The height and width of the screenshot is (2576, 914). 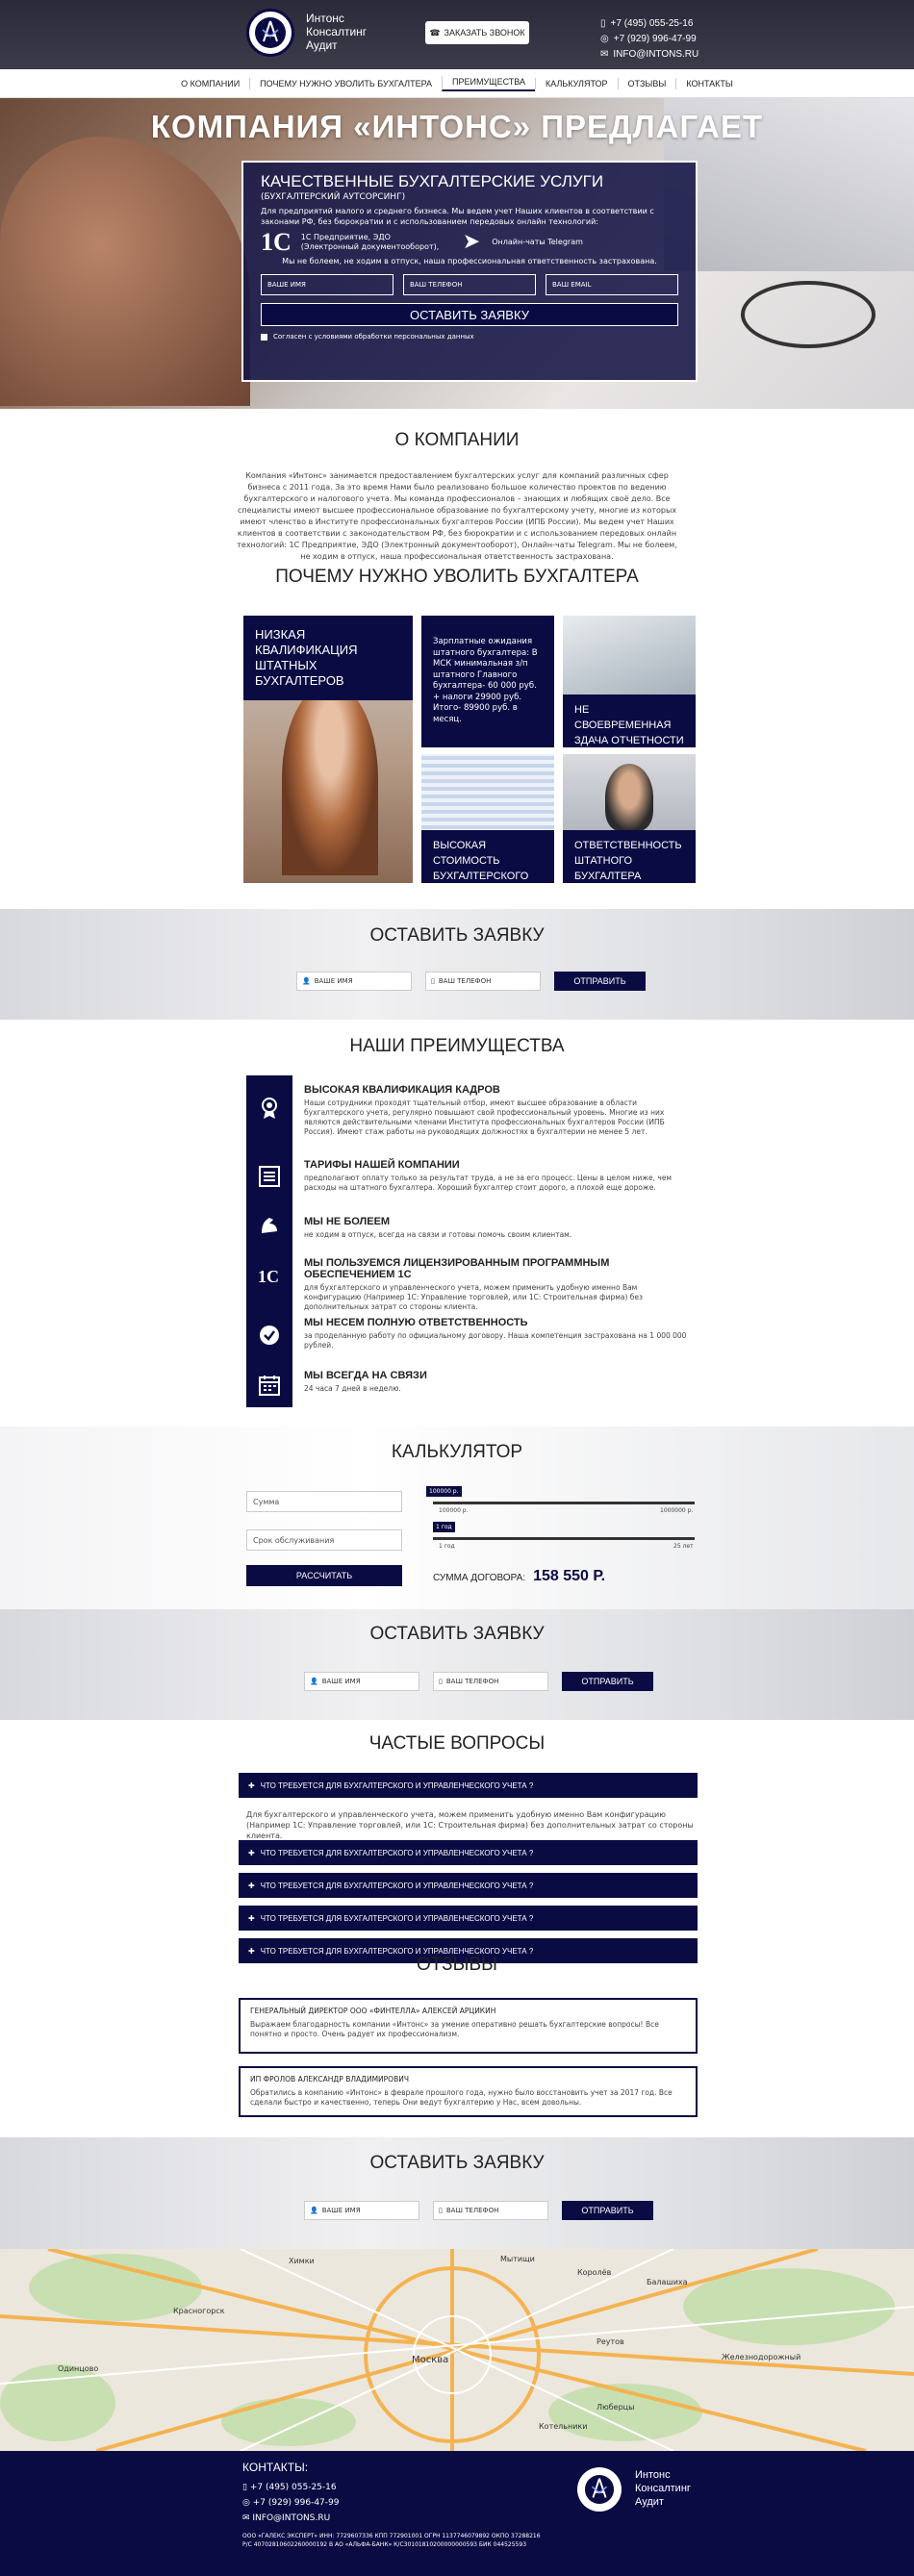 I want to click on calc-total-label: Сумма договора:, so click(x=479, y=1578).